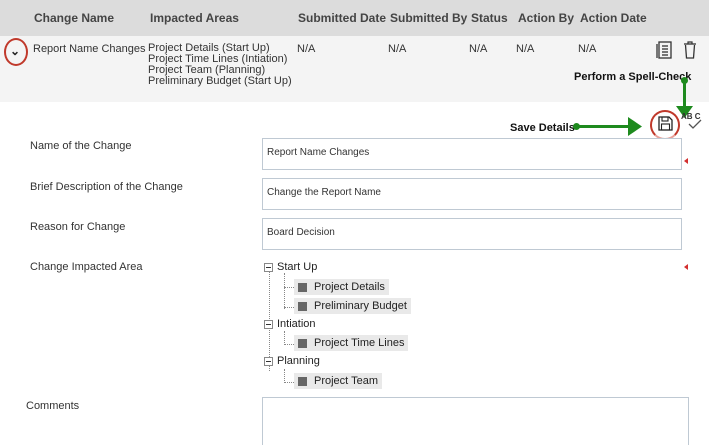  Describe the element at coordinates (194, 18) in the screenshot. I see `col-impacted-areas: Impacted Areas` at that location.